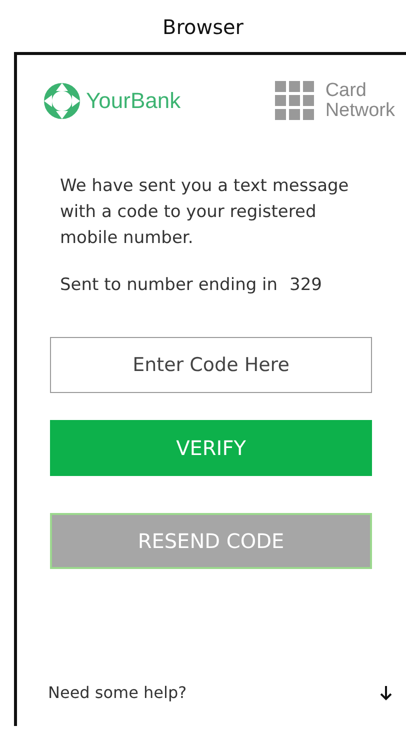 The image size is (406, 729). Describe the element at coordinates (203, 27) in the screenshot. I see `window-title: Browser` at that location.